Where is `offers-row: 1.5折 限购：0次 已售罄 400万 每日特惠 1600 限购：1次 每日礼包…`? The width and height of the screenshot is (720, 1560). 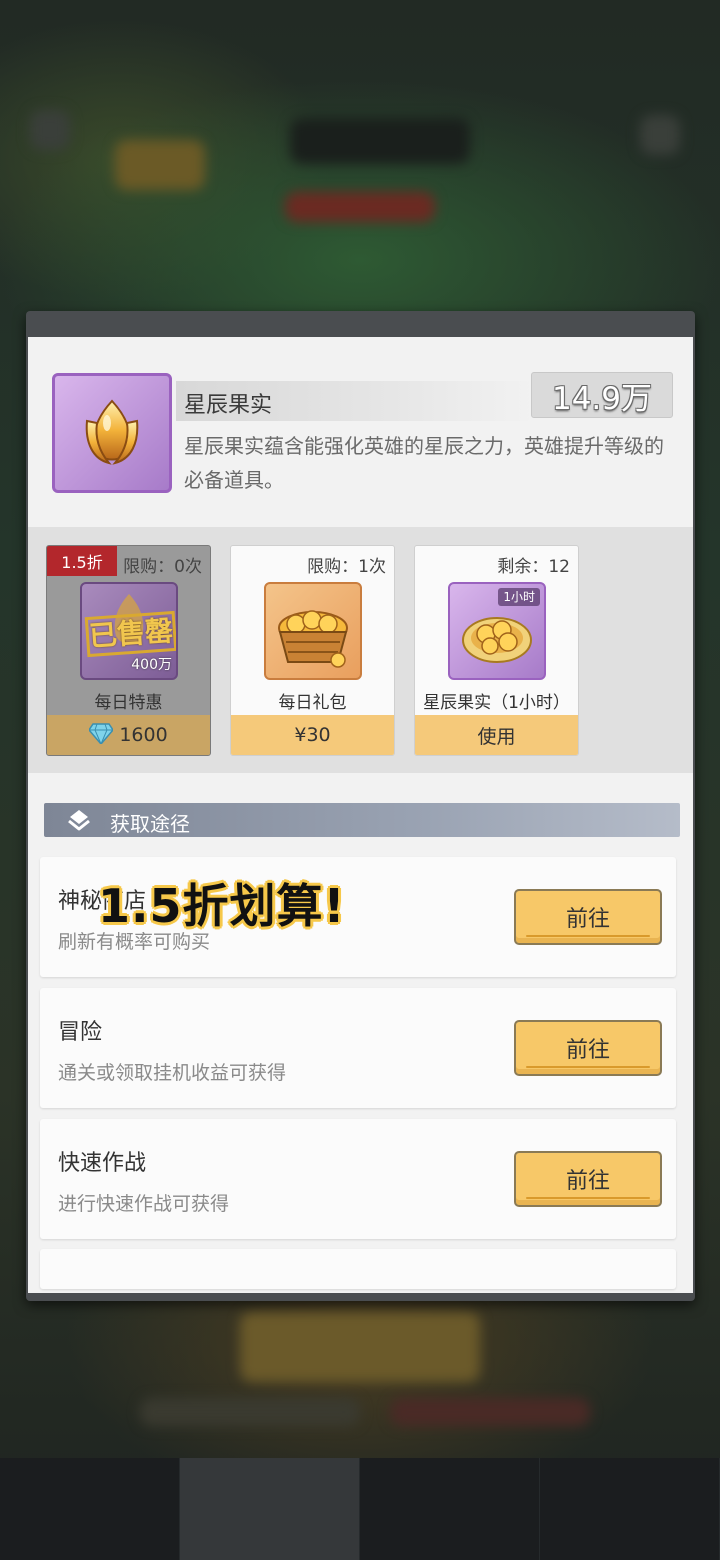
offers-row: 1.5折 限购：0次 已售罄 400万 每日特惠 1600 限购：1次 每日礼包… is located at coordinates (360, 650).